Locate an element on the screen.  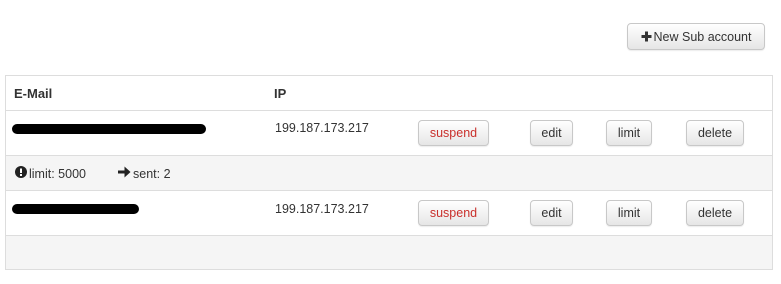
limit-text: limit: 5000 is located at coordinates (57, 173).